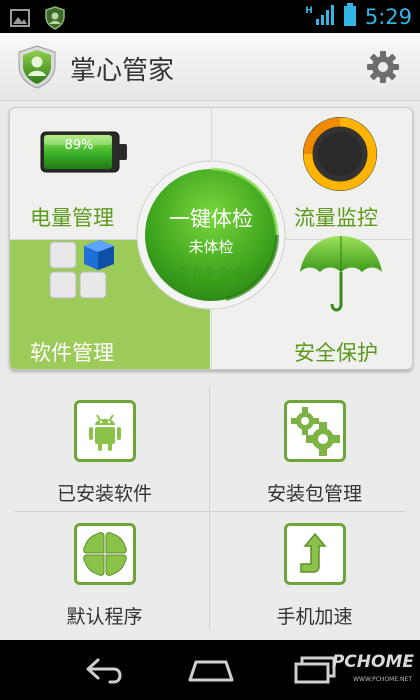  I want to click on home-icon, so click(211, 671).